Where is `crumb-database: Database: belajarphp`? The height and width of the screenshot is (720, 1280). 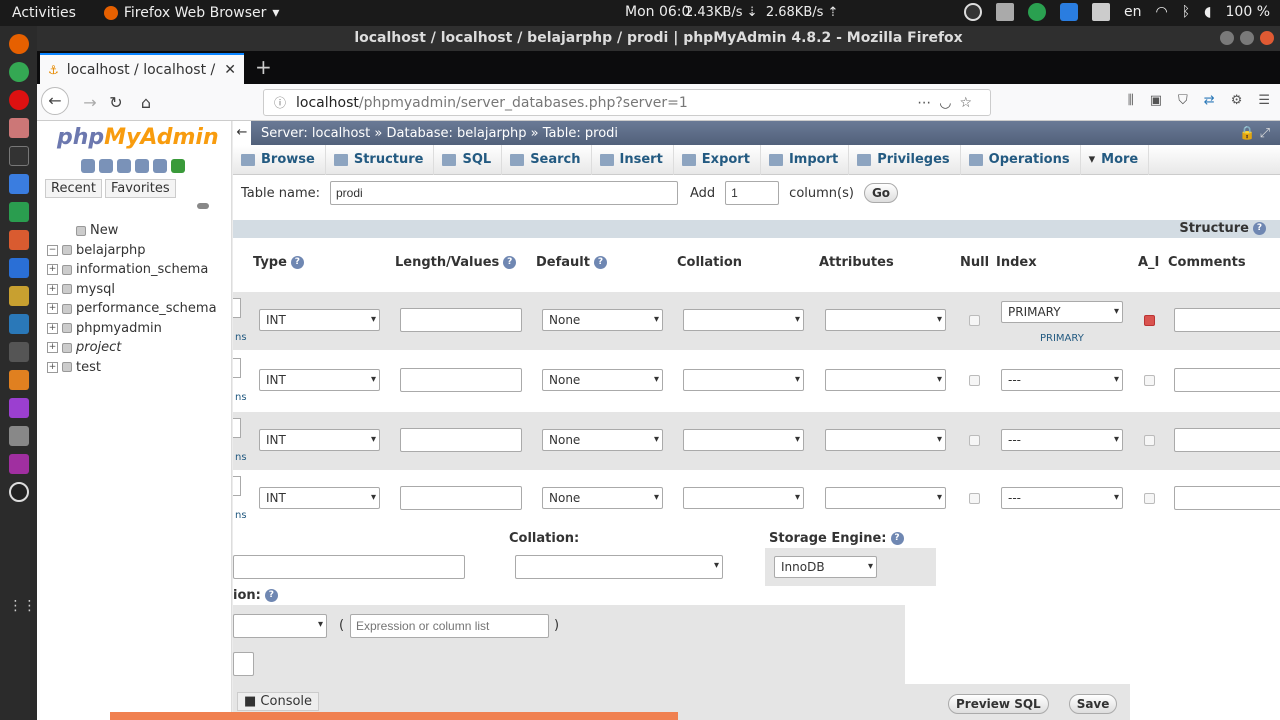 crumb-database: Database: belajarphp is located at coordinates (457, 133).